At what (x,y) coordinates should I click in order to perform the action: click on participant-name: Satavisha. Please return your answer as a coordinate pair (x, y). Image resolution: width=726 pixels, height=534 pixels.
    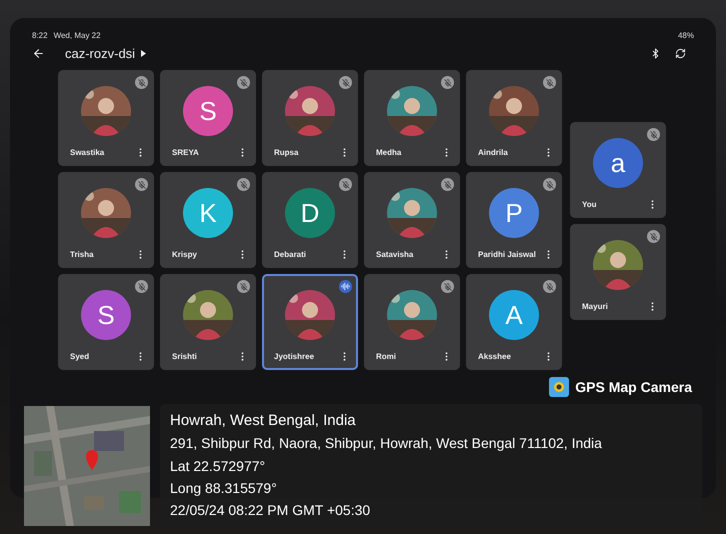
    Looking at the image, I should click on (395, 254).